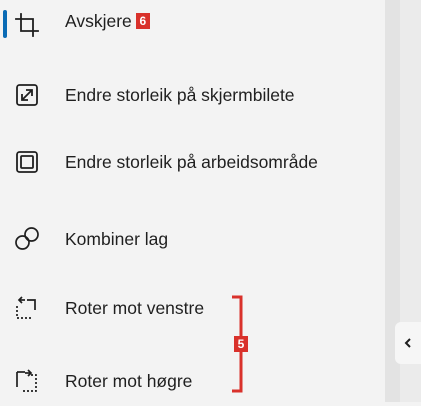 The width and height of the screenshot is (421, 406). I want to click on active-indicator, so click(5, 24).